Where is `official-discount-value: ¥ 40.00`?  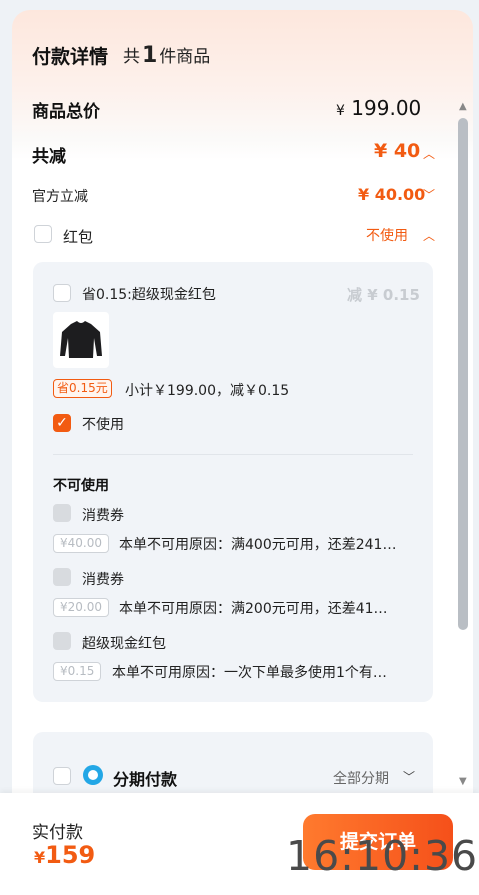 official-discount-value: ¥ 40.00 is located at coordinates (392, 194).